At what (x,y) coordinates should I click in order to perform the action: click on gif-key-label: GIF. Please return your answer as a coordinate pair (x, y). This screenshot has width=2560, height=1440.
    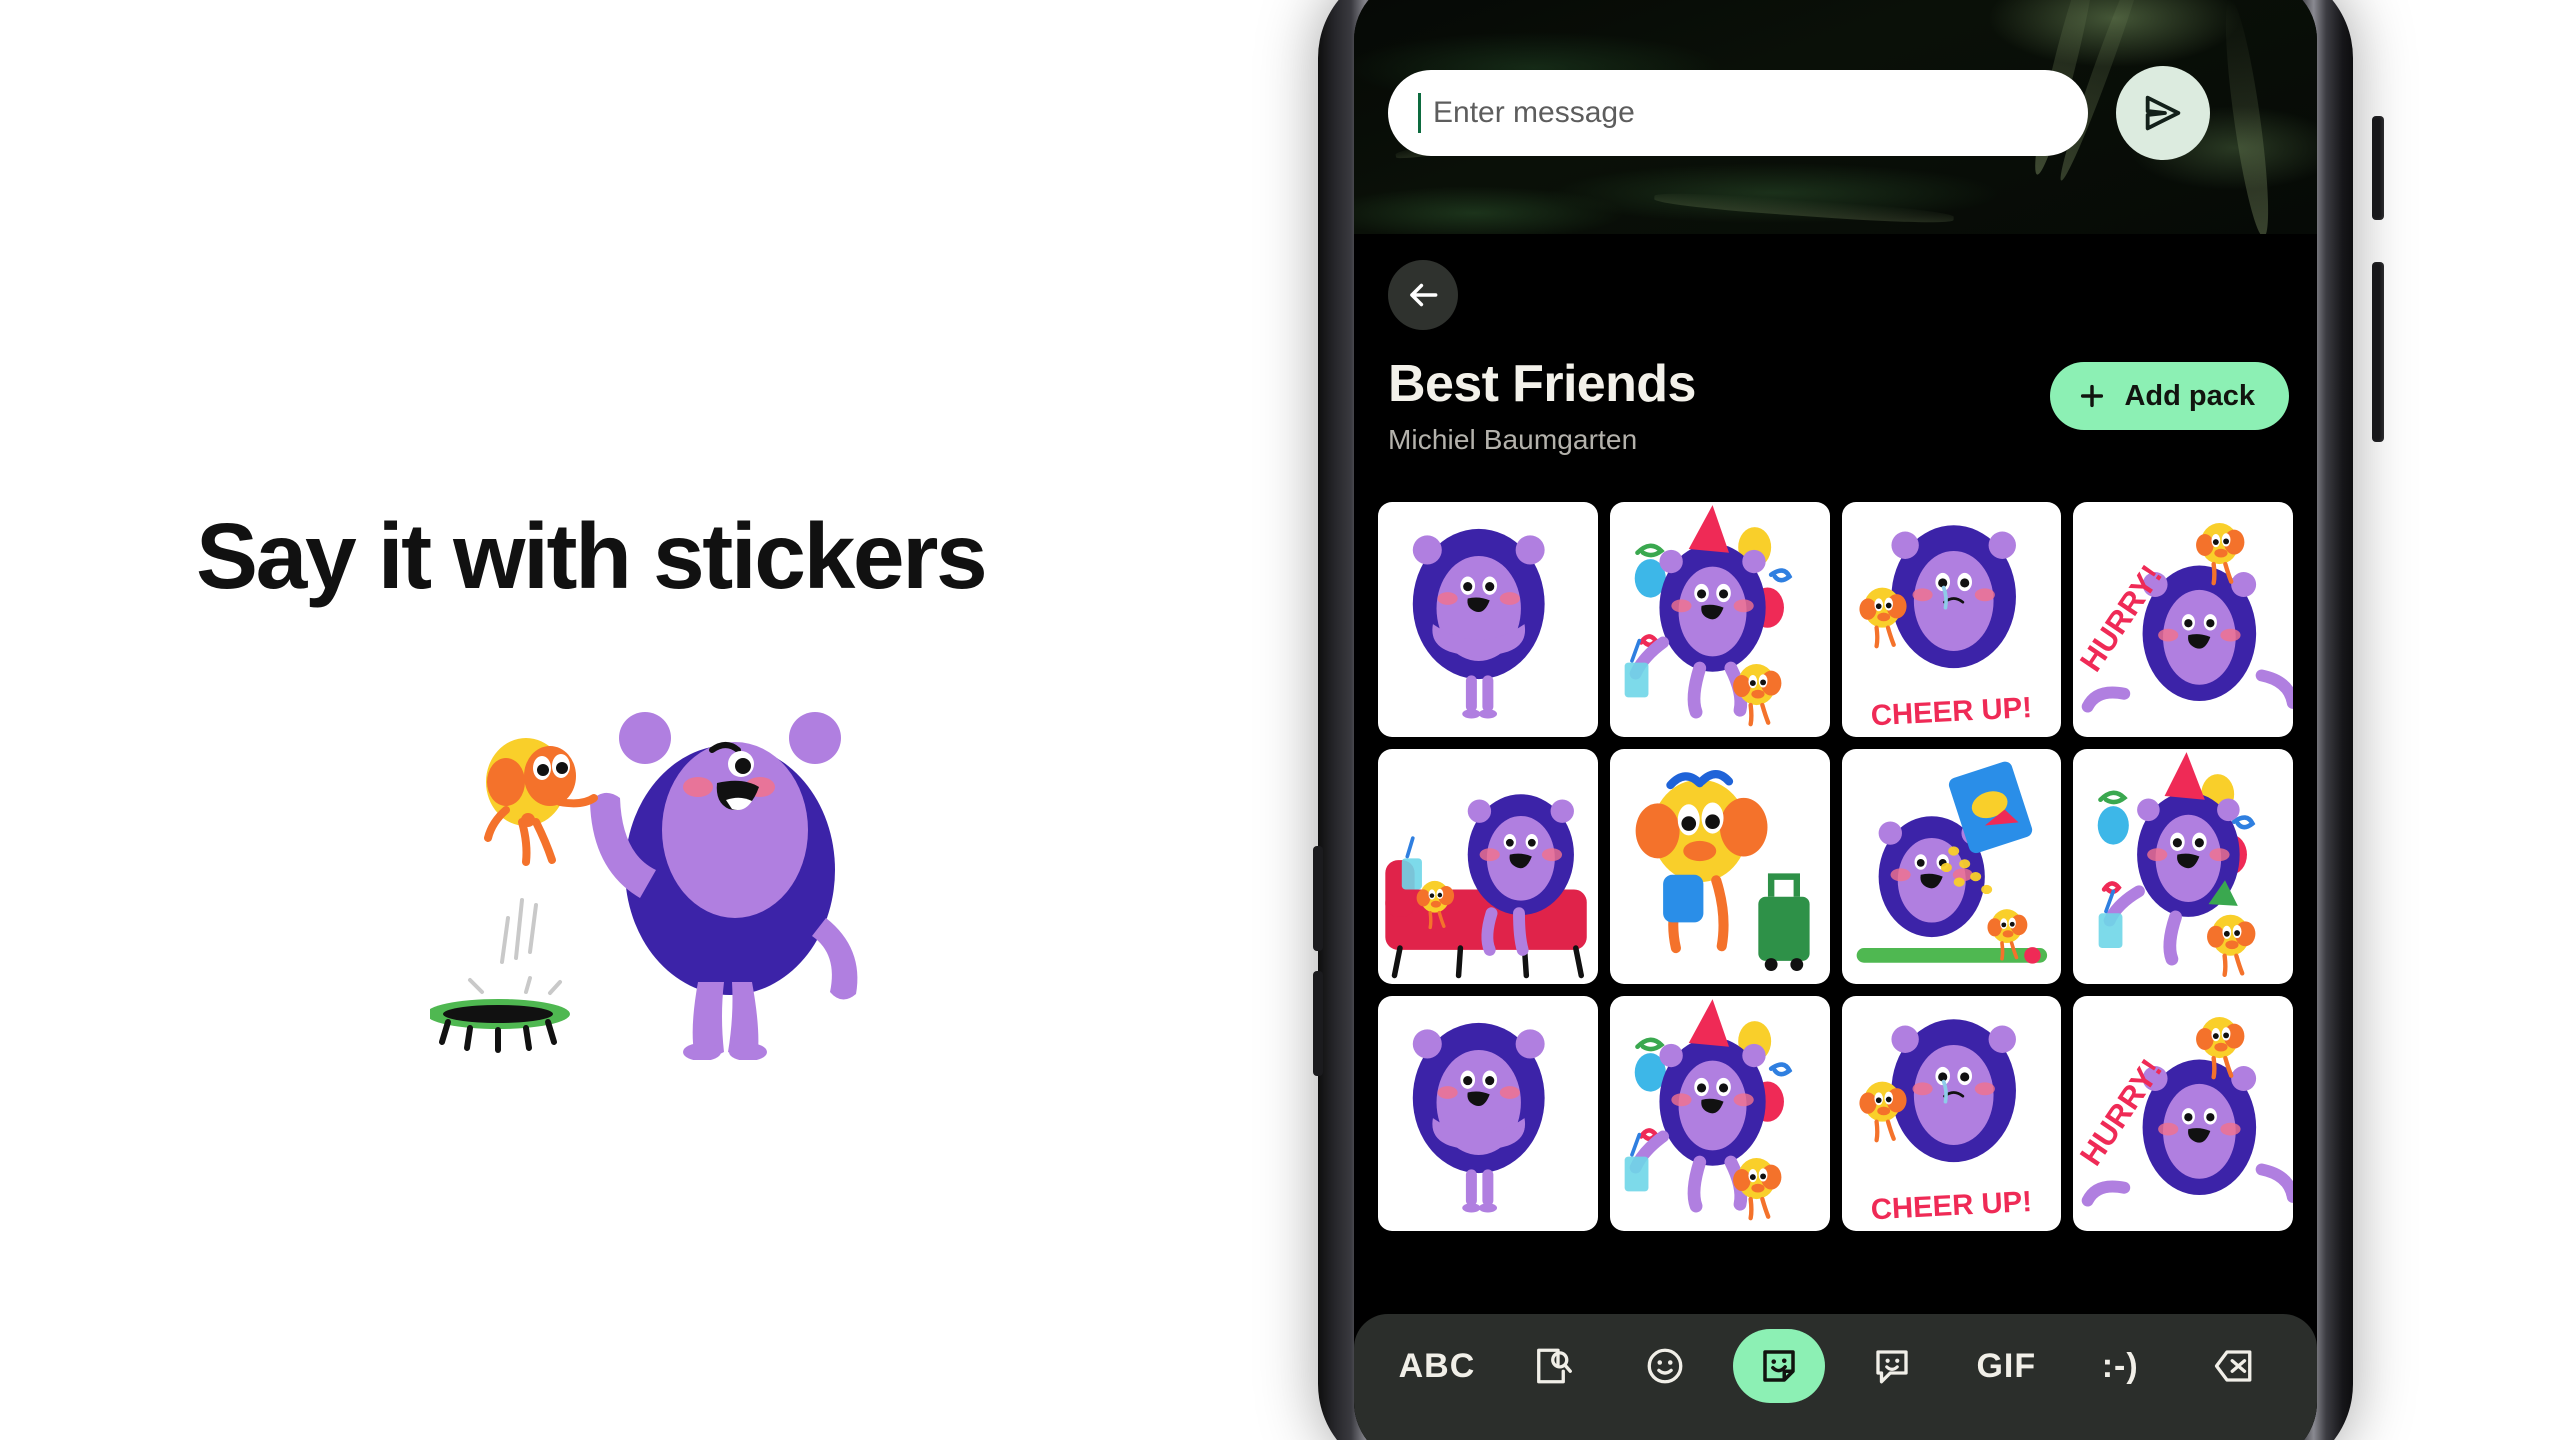
    Looking at the image, I should click on (2006, 1365).